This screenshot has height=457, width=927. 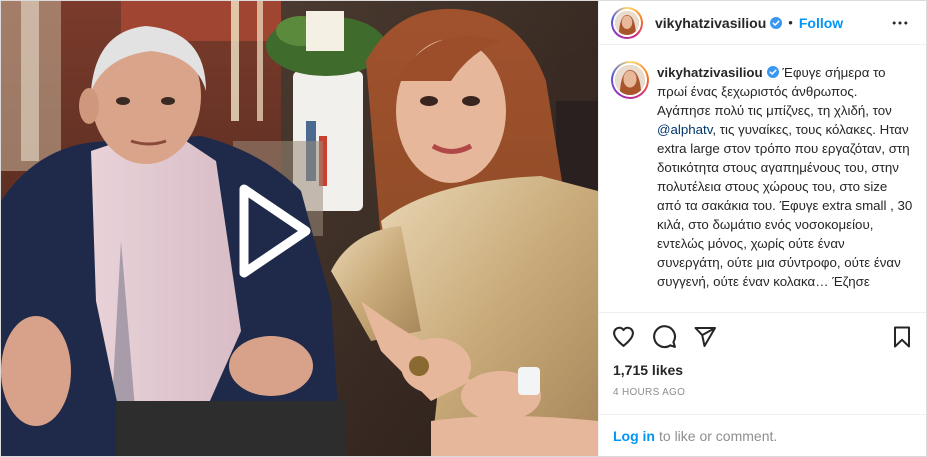 What do you see at coordinates (821, 23) in the screenshot?
I see `follow-button: Follow` at bounding box center [821, 23].